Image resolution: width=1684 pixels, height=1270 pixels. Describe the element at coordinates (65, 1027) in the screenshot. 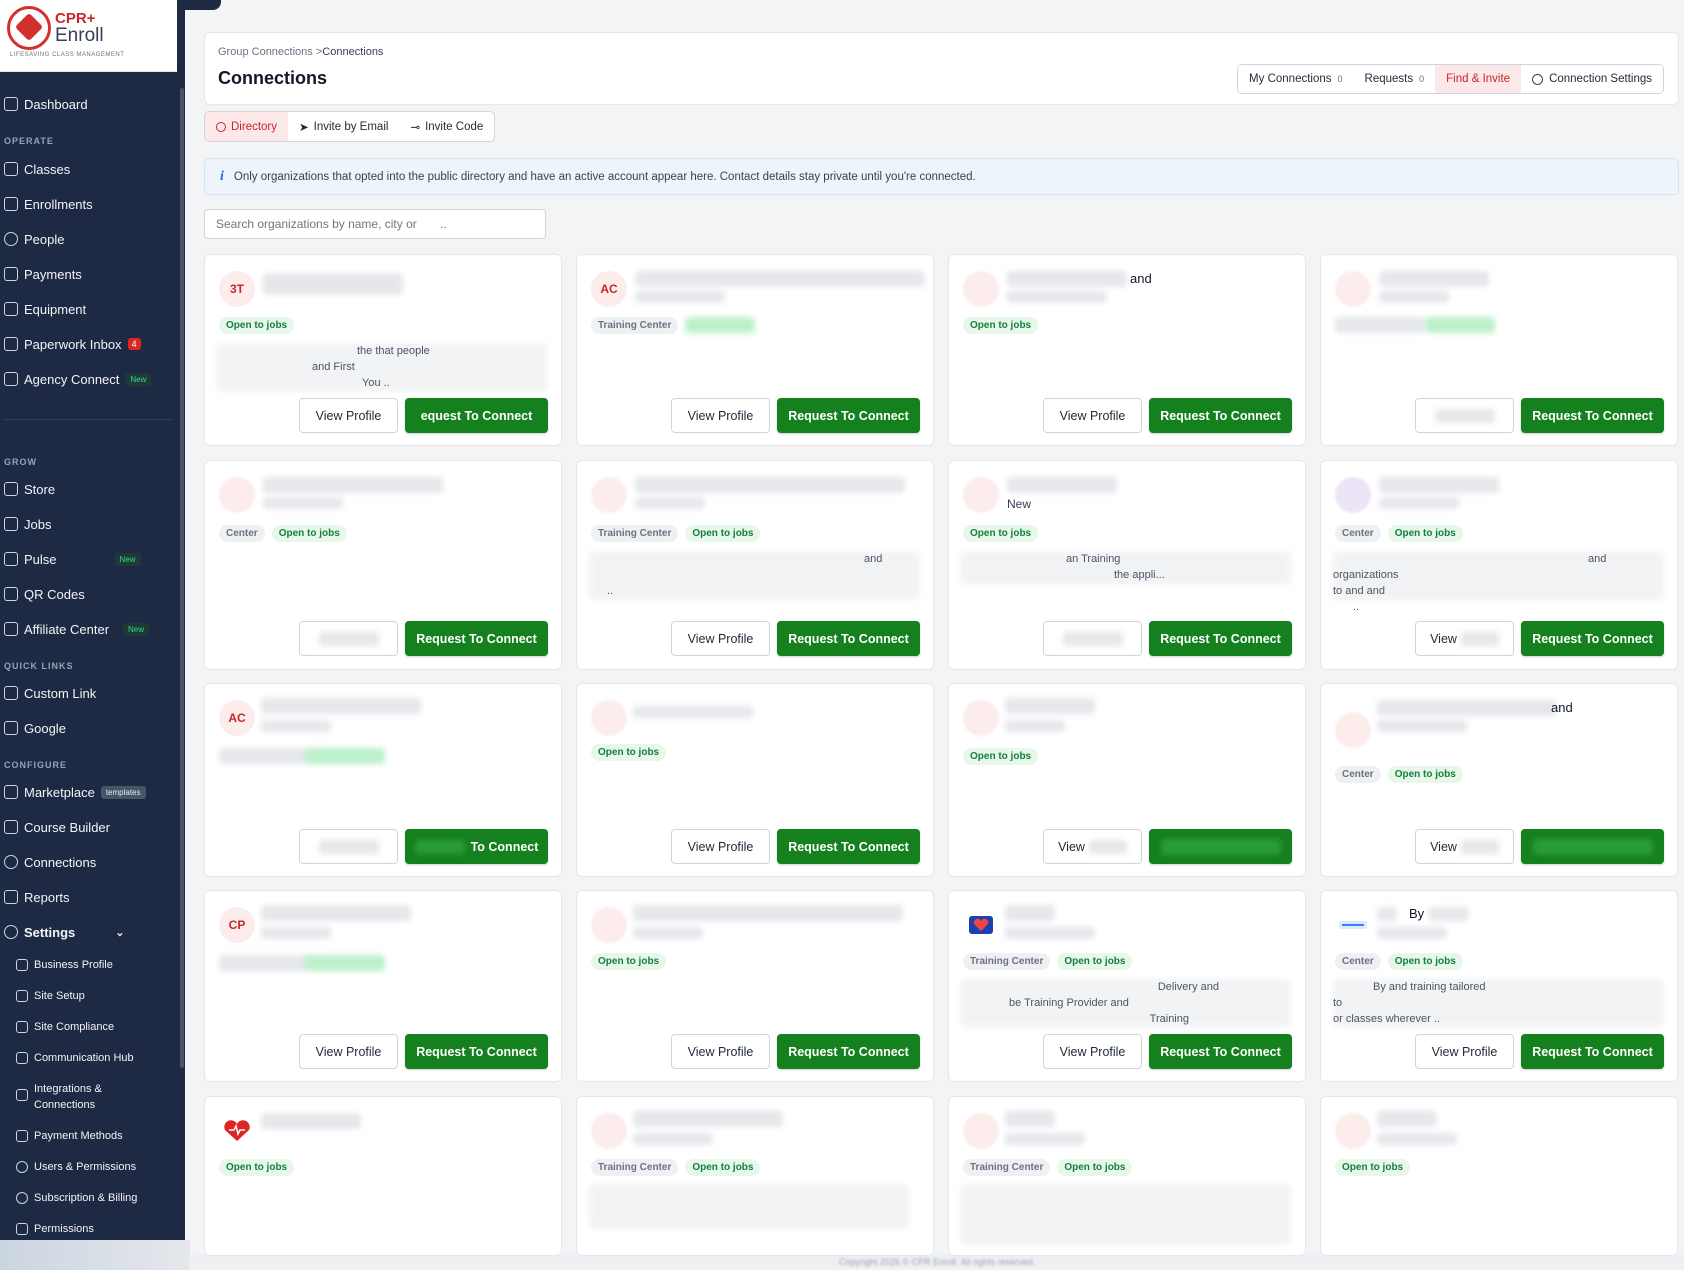

I see `sidebar-subitem-site-compliance: Site Compliance` at that location.